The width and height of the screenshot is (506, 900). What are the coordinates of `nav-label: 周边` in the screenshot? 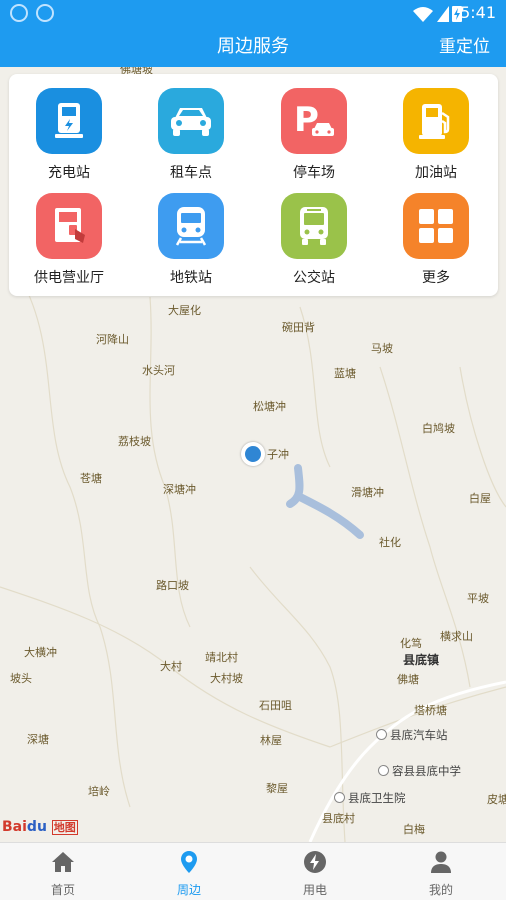 It's located at (188, 890).